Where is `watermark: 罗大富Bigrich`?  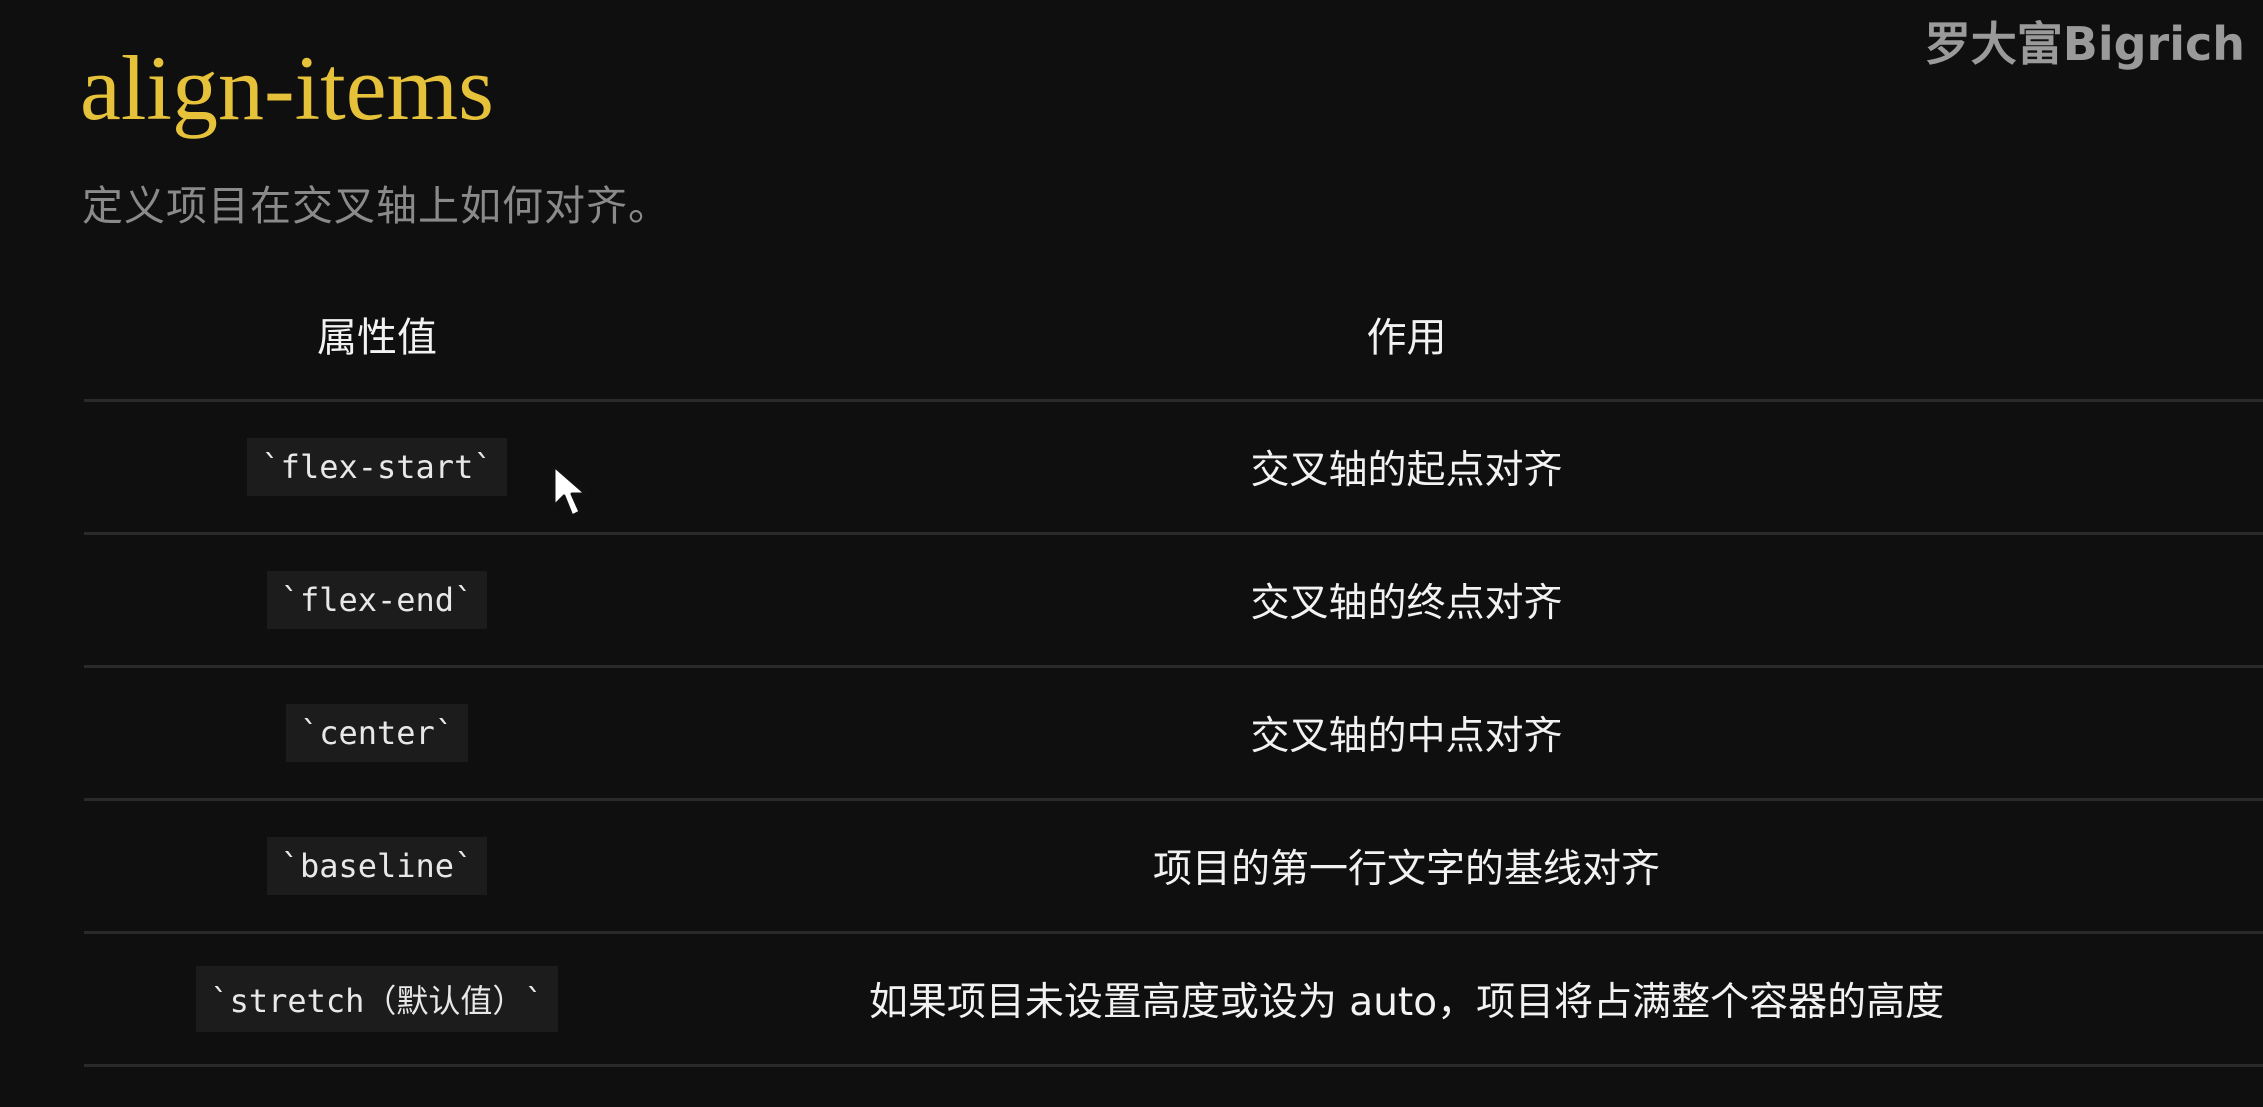
watermark: 罗大富Bigrich is located at coordinates (2084, 44).